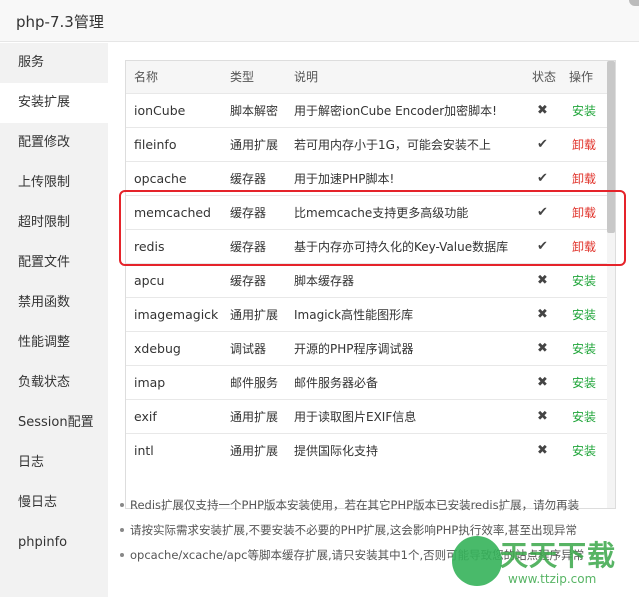 The height and width of the screenshot is (597, 639). Describe the element at coordinates (634, 3) in the screenshot. I see `close-button` at that location.